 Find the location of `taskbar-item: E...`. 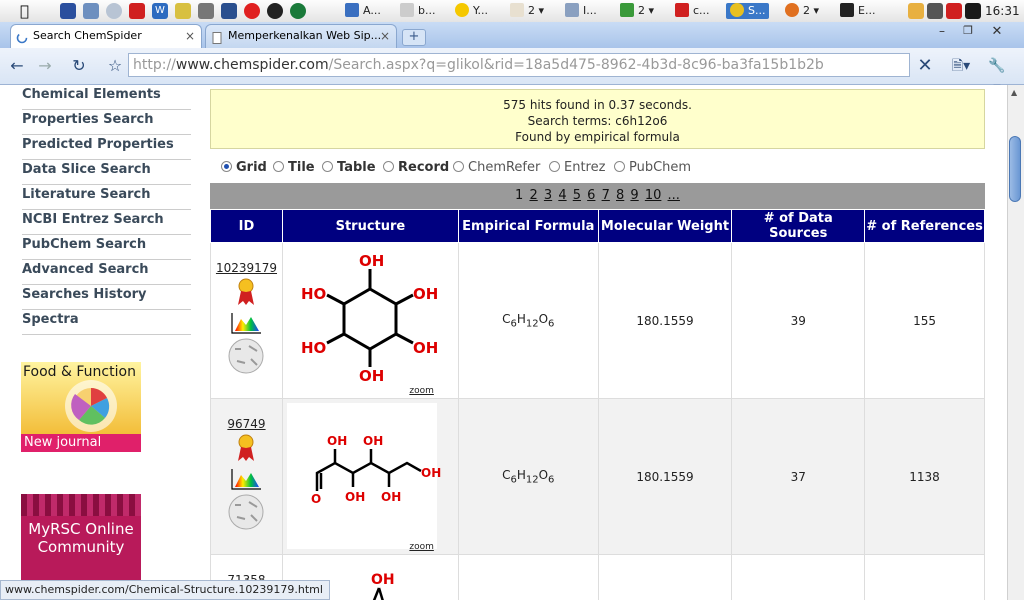

taskbar-item: E... is located at coordinates (857, 11).